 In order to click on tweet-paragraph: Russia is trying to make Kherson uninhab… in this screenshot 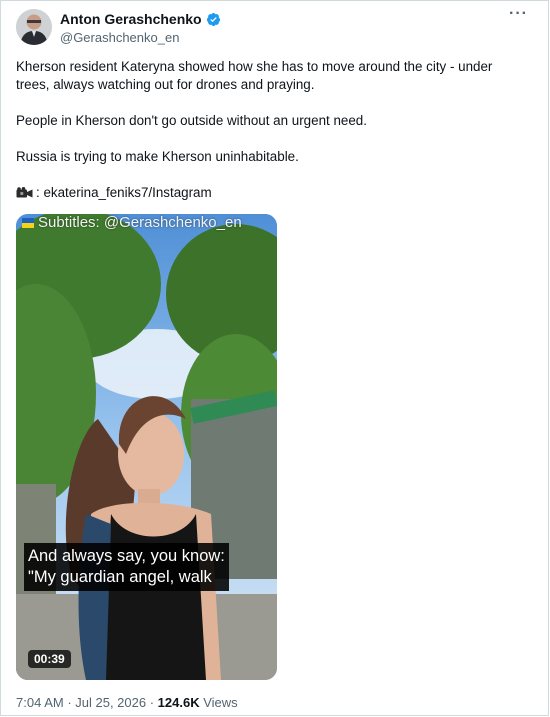, I will do `click(157, 156)`.